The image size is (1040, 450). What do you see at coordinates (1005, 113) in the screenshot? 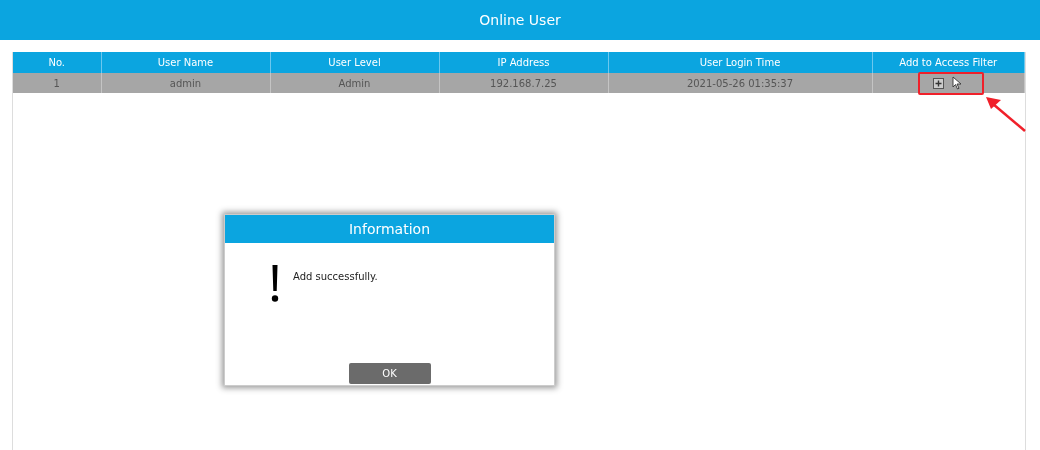
I see `pointer-arrow` at bounding box center [1005, 113].